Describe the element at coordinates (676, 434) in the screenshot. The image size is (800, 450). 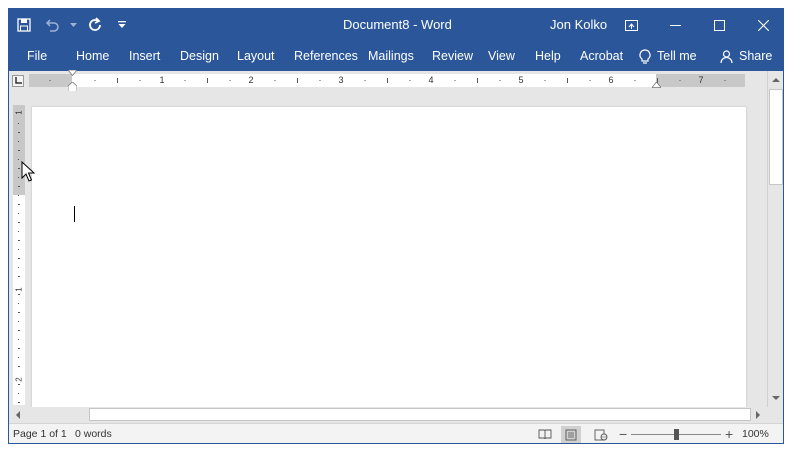
I see `zoom-slider-thumb` at that location.